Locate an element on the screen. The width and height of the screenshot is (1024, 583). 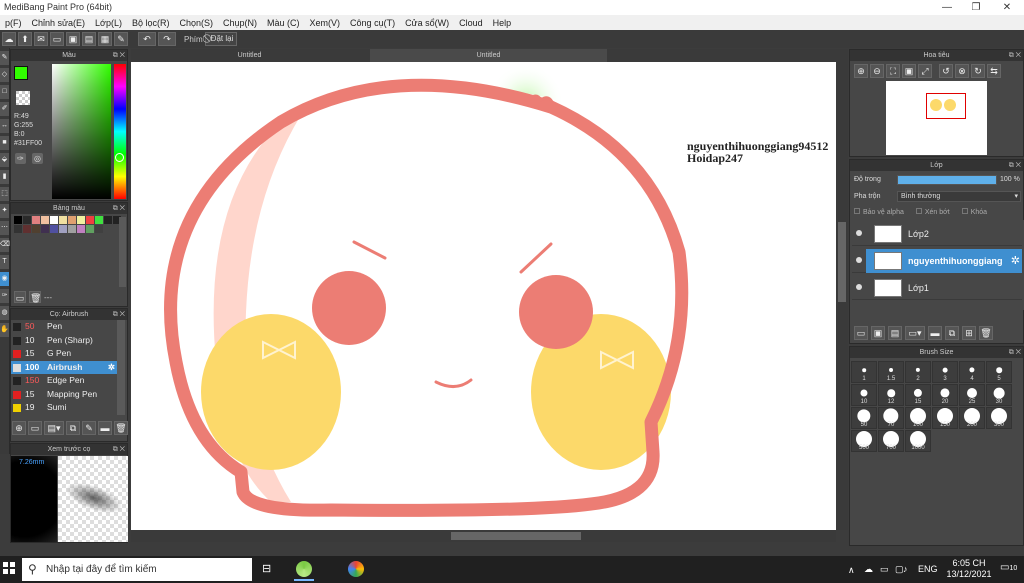
menu-tools: Công cụ(T) is located at coordinates (372, 23).